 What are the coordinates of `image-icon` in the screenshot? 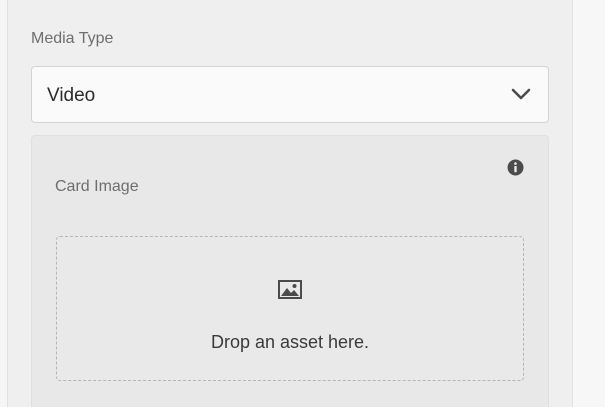 It's located at (290, 289).